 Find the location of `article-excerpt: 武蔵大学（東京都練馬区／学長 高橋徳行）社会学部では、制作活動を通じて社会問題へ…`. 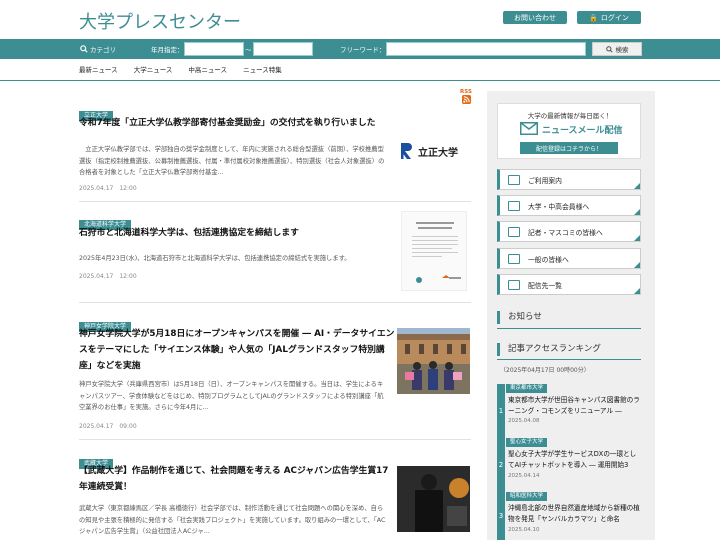

article-excerpt: 武蔵大学（東京都練馬区／学長 高橋徳行）社会学部では、制作活動を通じて社会問題へ… is located at coordinates (232, 520).